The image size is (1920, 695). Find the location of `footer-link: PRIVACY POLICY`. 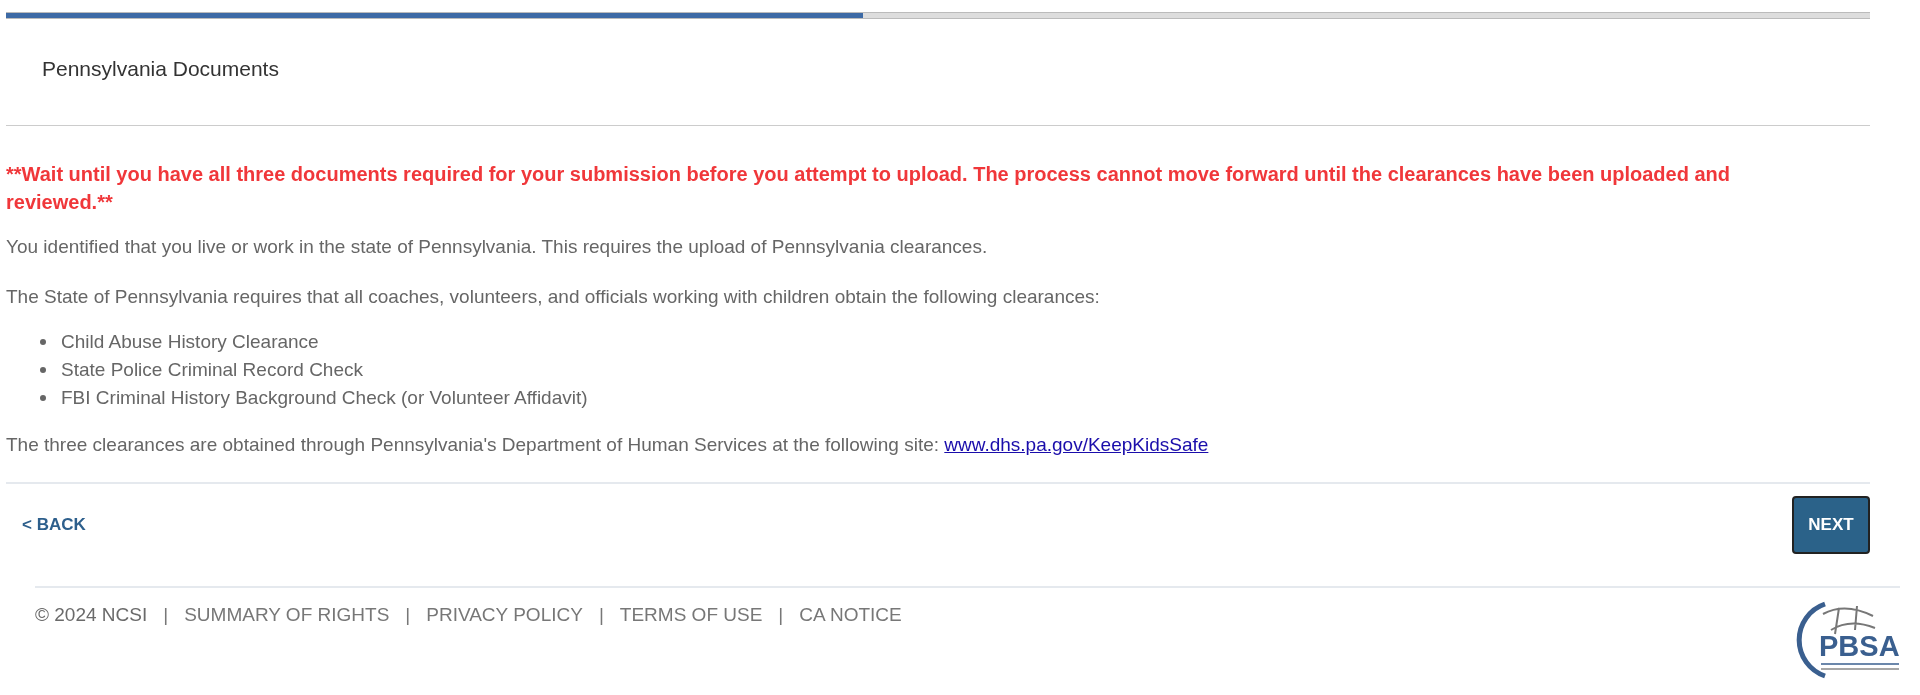

footer-link: PRIVACY POLICY is located at coordinates (504, 615).